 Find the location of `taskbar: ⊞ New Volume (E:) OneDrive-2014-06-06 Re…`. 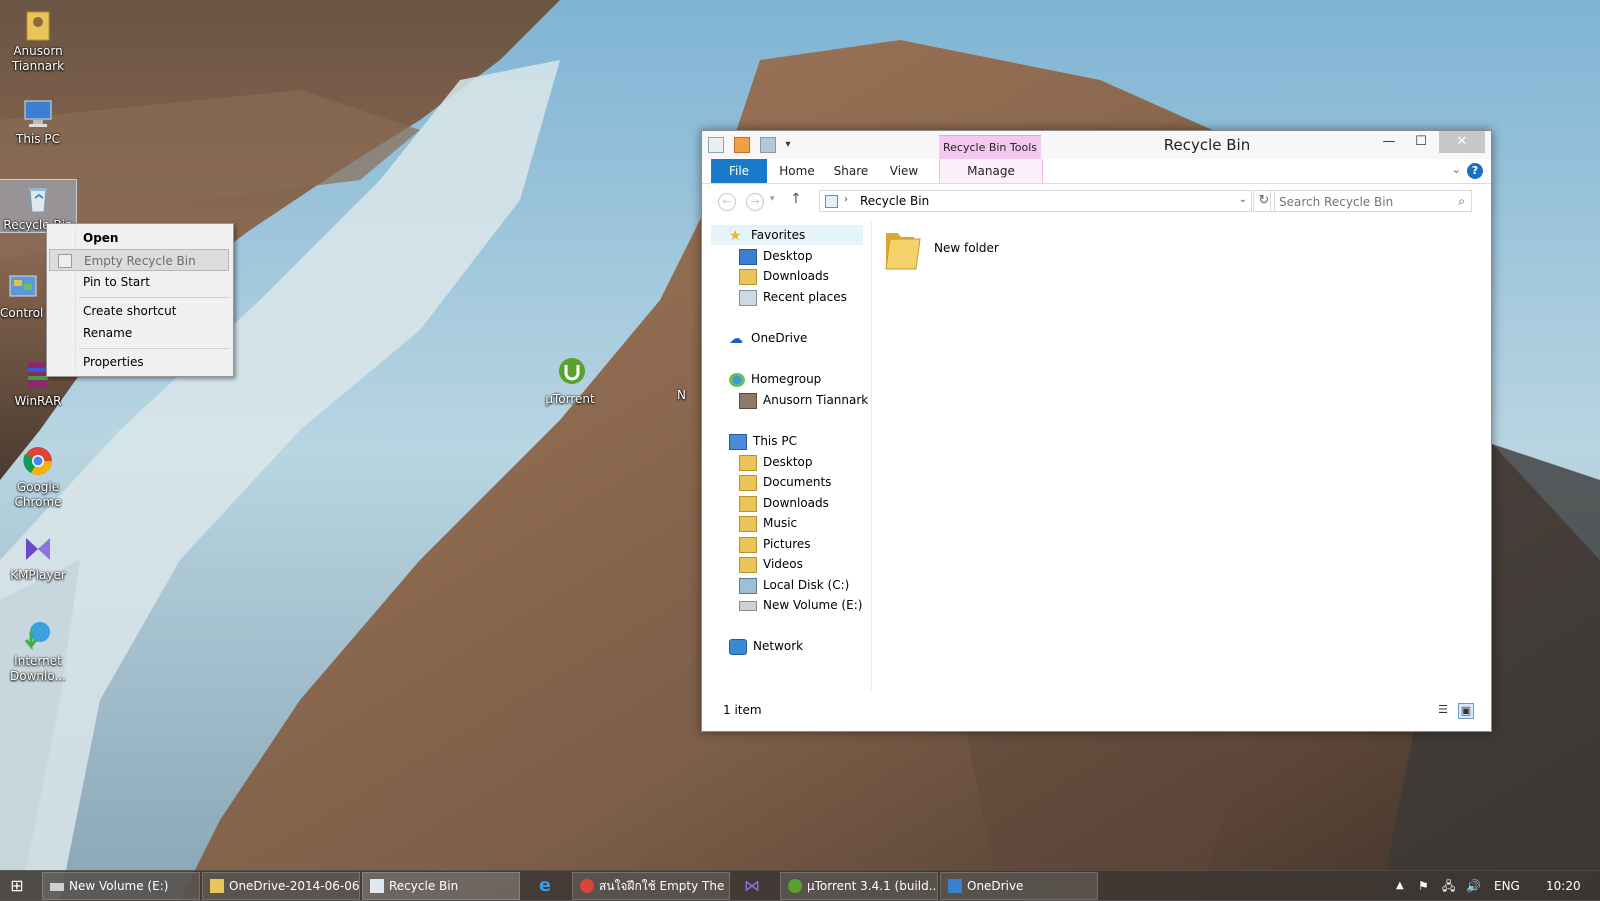

taskbar: ⊞ New Volume (E:) OneDrive-2014-06-06 Re… is located at coordinates (800, 885).